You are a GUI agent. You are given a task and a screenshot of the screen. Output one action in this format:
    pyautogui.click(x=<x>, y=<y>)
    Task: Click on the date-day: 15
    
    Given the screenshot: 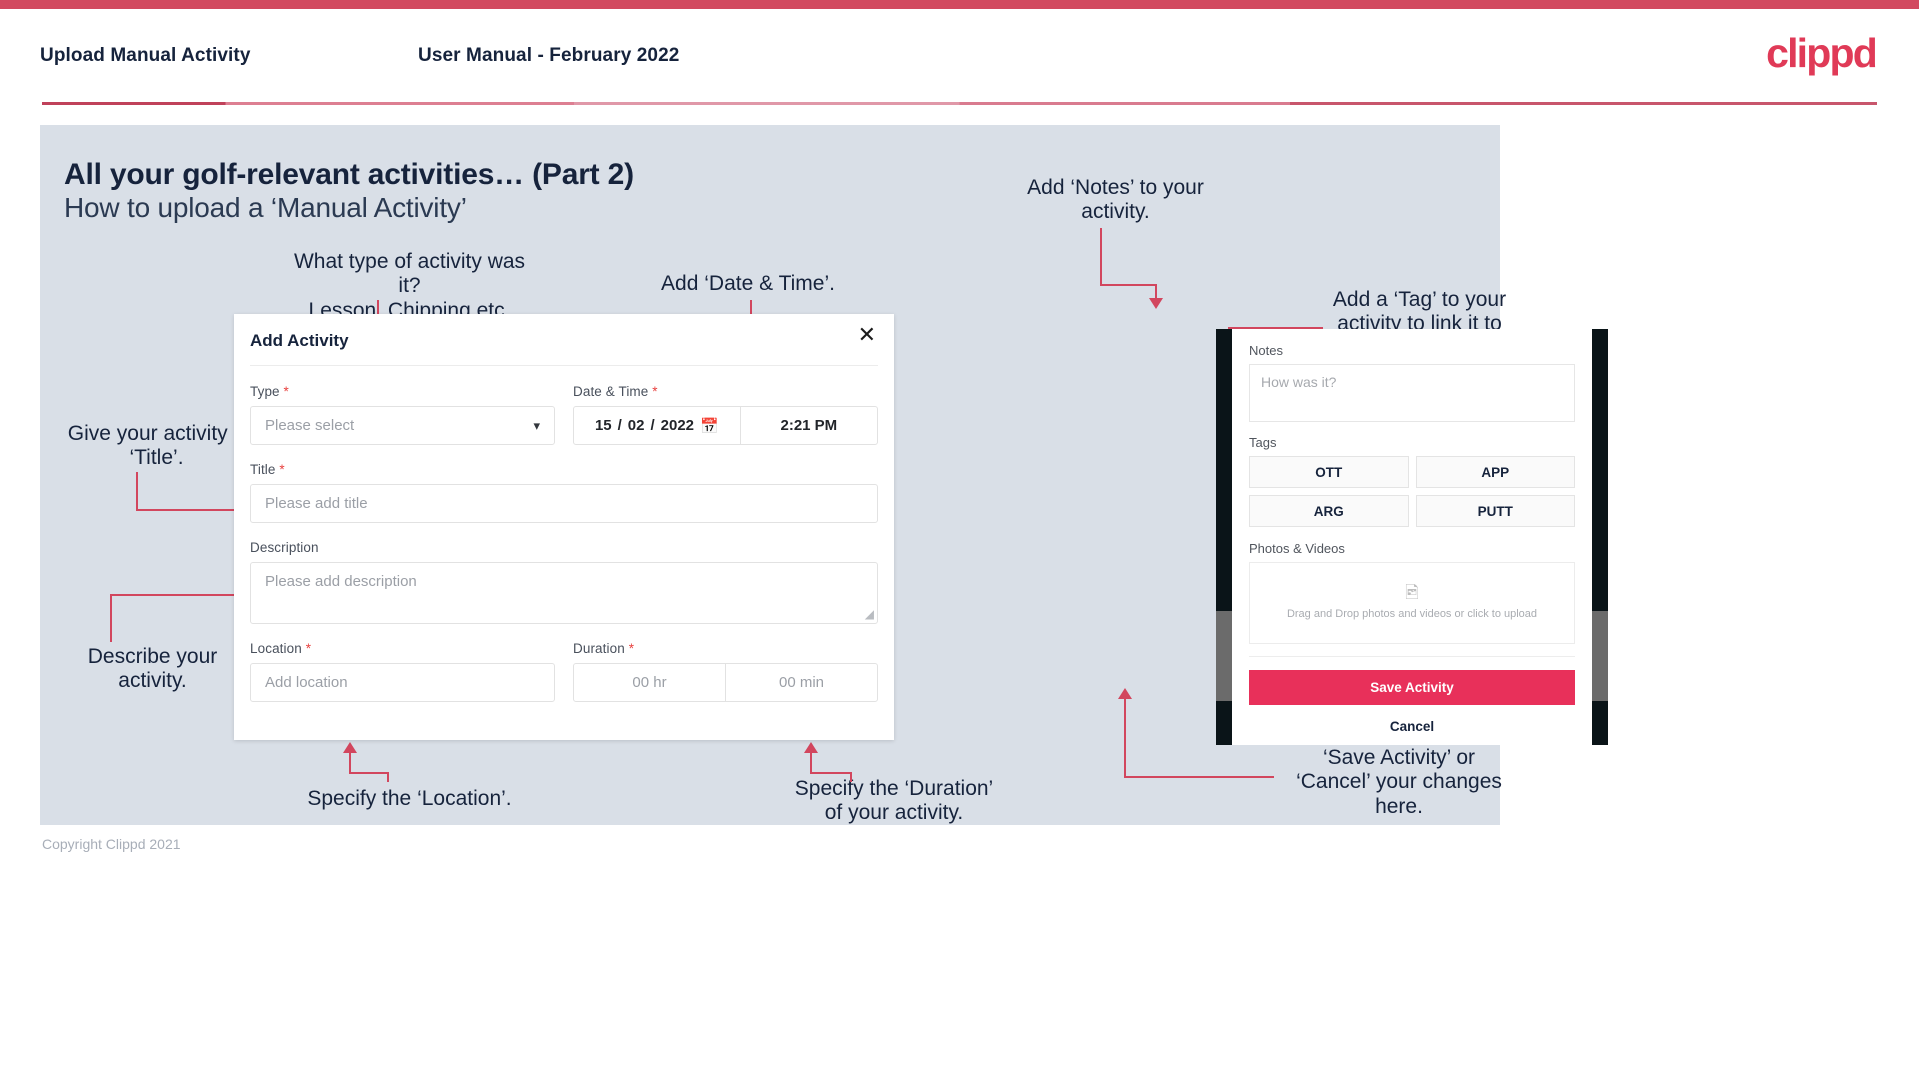 What is the action you would take?
    pyautogui.click(x=603, y=425)
    